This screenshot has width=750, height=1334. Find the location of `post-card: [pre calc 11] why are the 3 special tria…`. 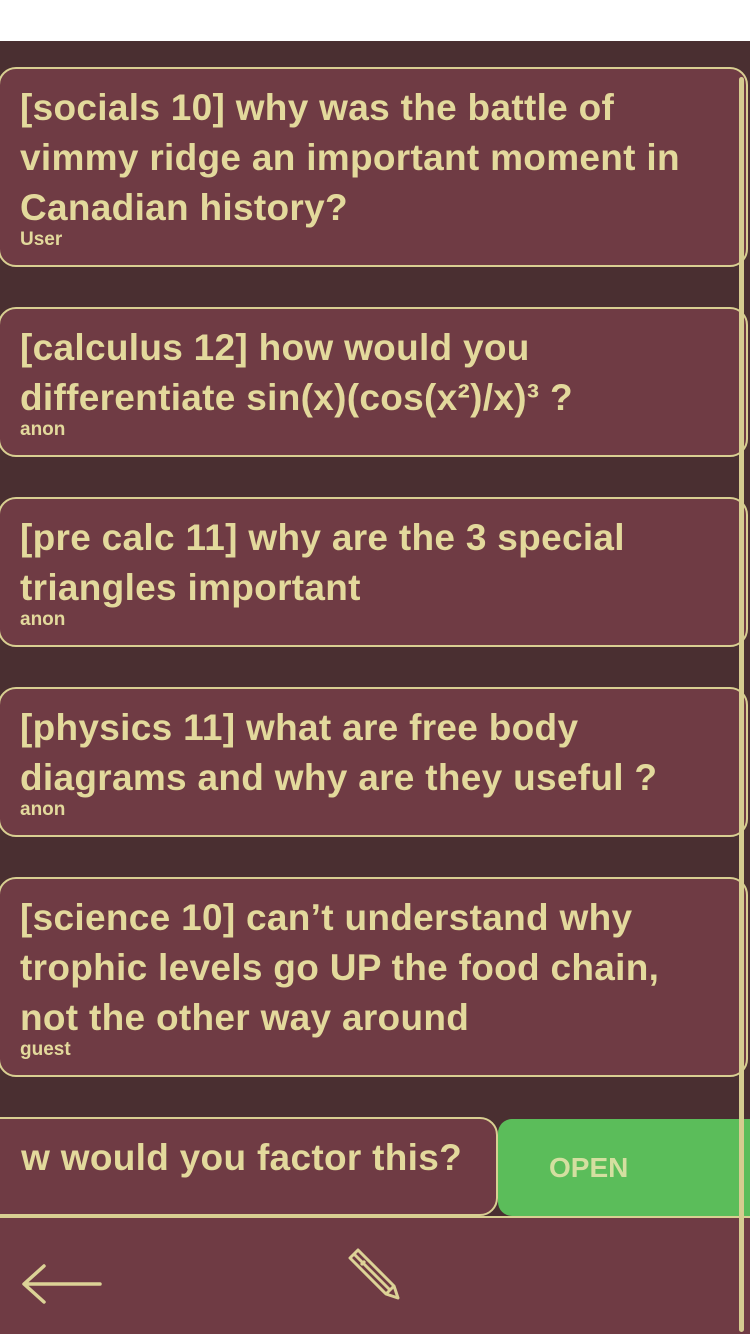

post-card: [pre calc 11] why are the 3 special tria… is located at coordinates (374, 572).